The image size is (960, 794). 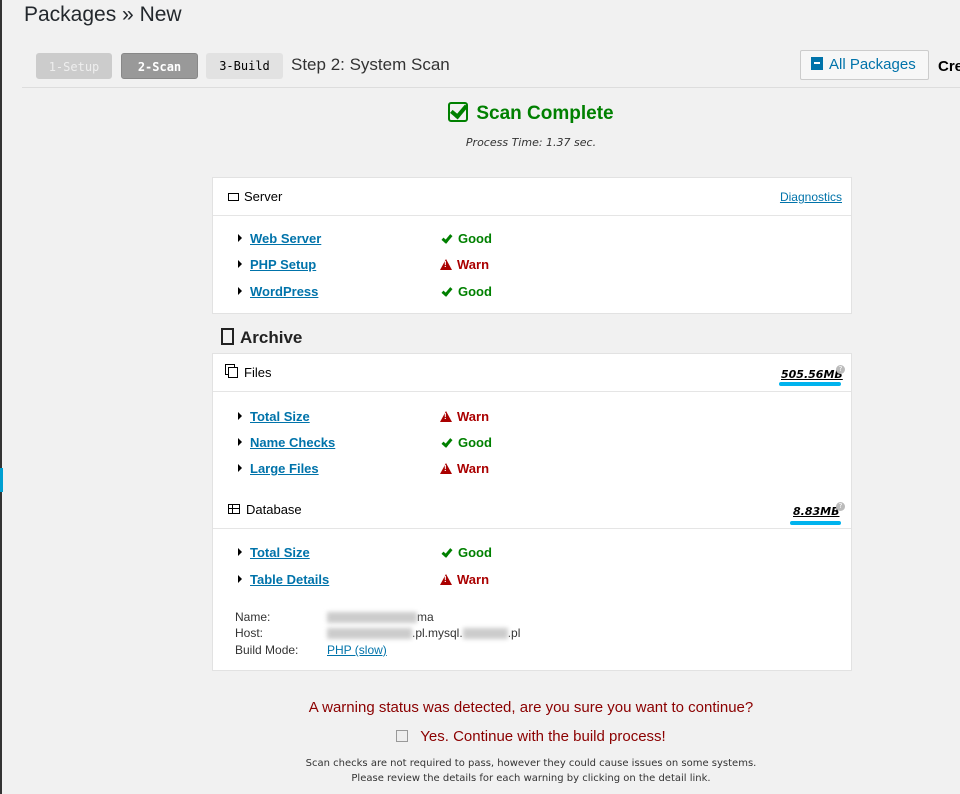 I want to click on diagnostics-link: Diagnostics, so click(x=811, y=197).